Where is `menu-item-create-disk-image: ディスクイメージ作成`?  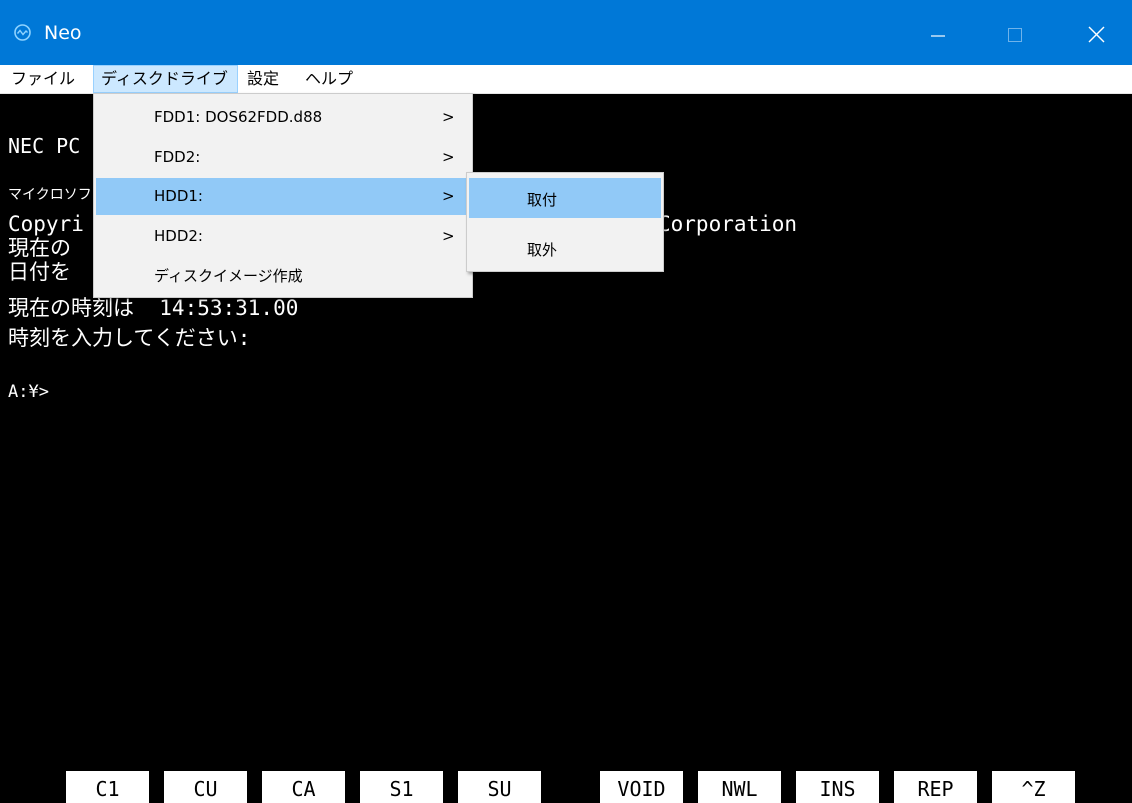
menu-item-create-disk-image: ディスクイメージ作成 is located at coordinates (283, 274).